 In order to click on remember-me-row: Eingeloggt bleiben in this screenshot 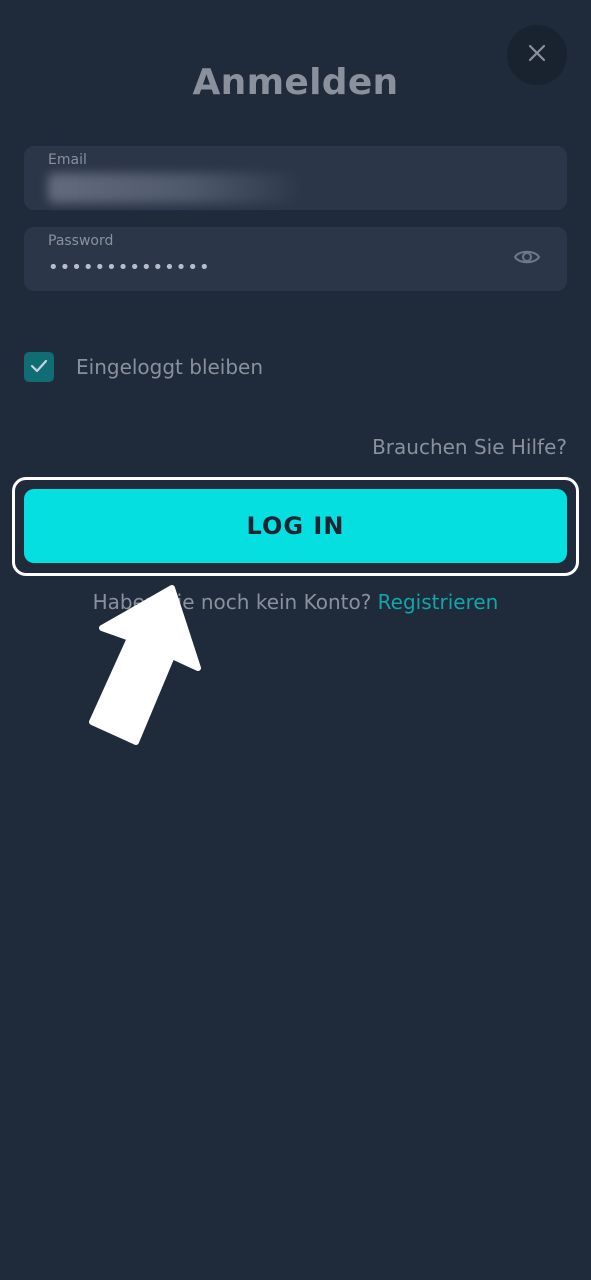, I will do `click(143, 367)`.